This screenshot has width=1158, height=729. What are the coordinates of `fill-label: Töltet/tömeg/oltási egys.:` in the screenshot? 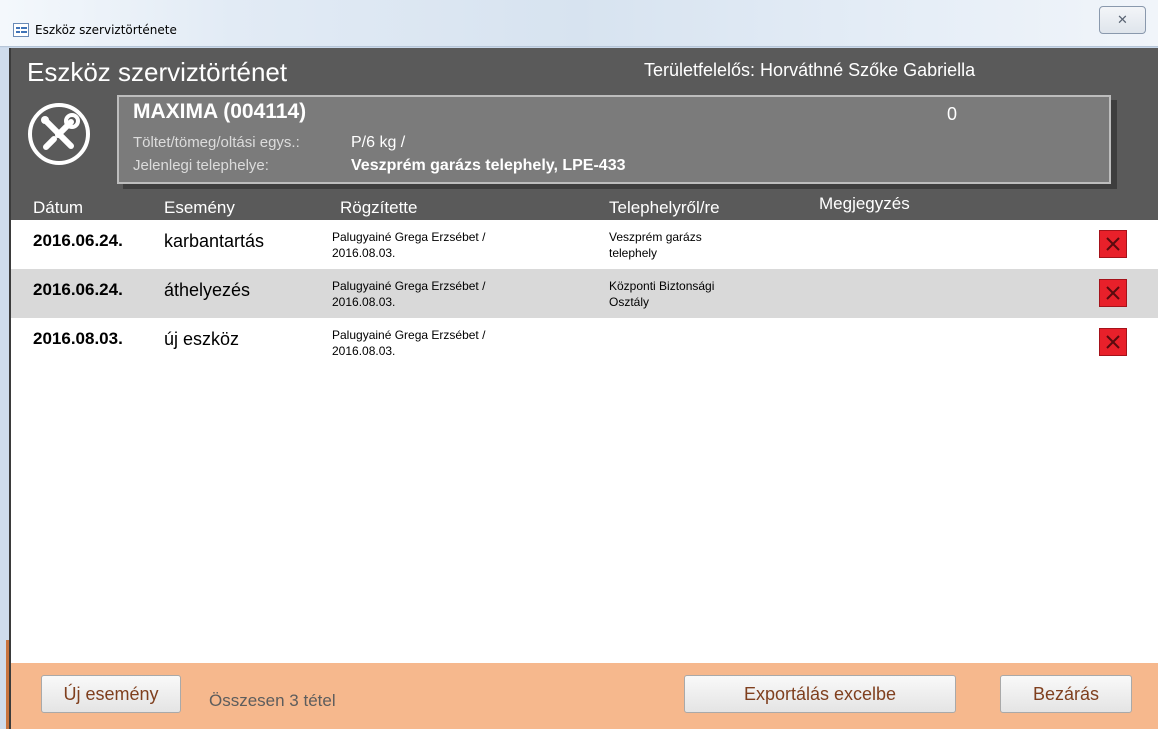 It's located at (216, 142).